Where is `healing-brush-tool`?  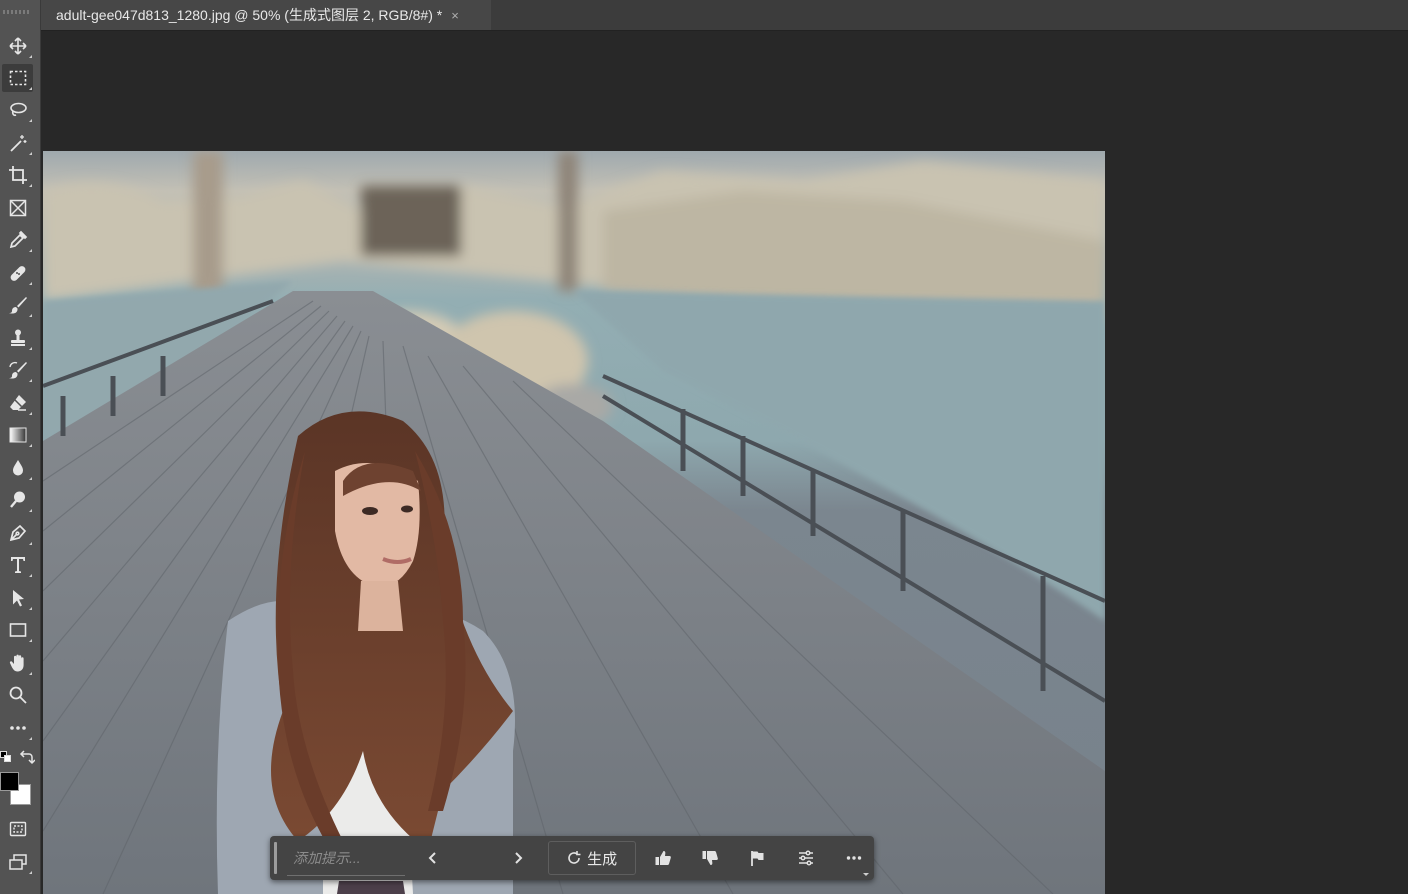 healing-brush-tool is located at coordinates (17, 273).